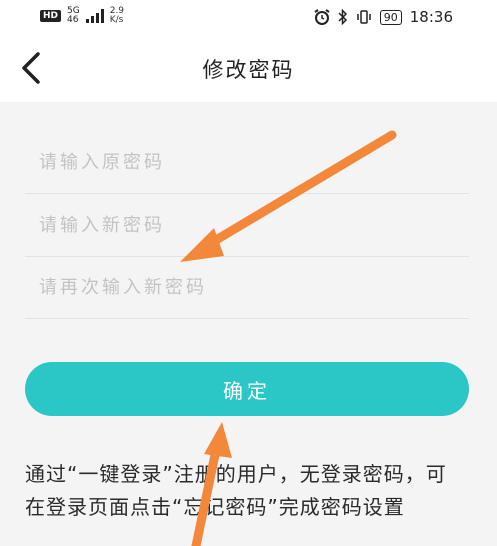  What do you see at coordinates (390, 17) in the screenshot?
I see `battery-indicator: 90` at bounding box center [390, 17].